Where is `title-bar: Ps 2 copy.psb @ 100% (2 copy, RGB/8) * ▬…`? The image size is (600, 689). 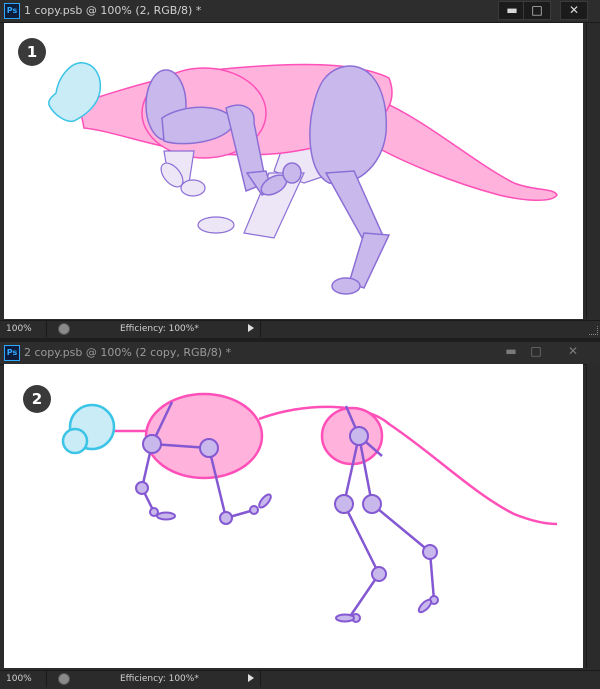
title-bar: Ps 2 copy.psb @ 100% (2 copy, RGB/8) * ▬… is located at coordinates (300, 353).